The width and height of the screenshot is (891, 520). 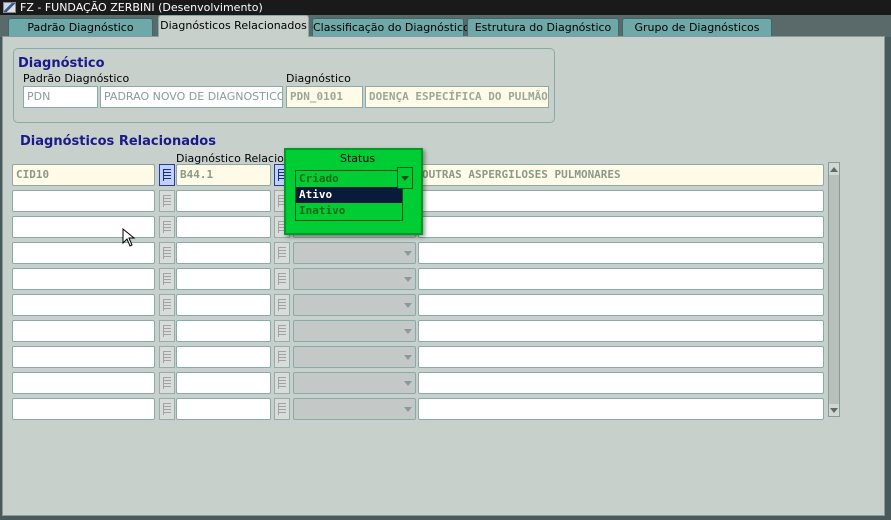 I want to click on status-popup: Status Criado Ativo Inativo, so click(x=353, y=191).